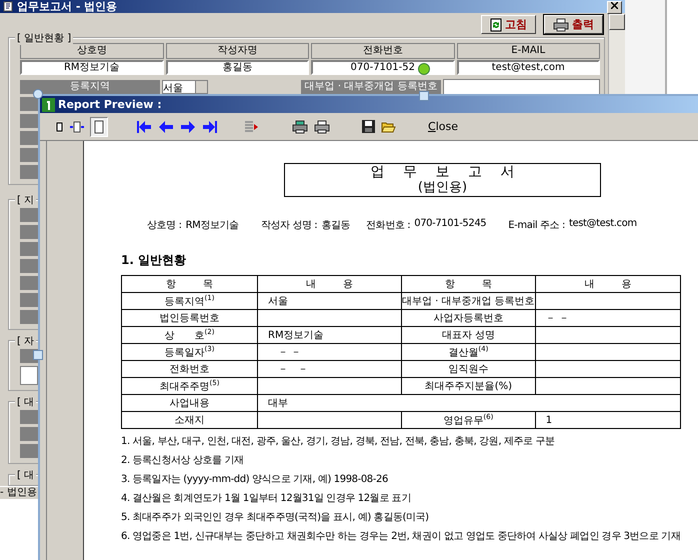 Image resolution: width=698 pixels, height=560 pixels. I want to click on info-label: E-mail 주소 :, so click(536, 225).